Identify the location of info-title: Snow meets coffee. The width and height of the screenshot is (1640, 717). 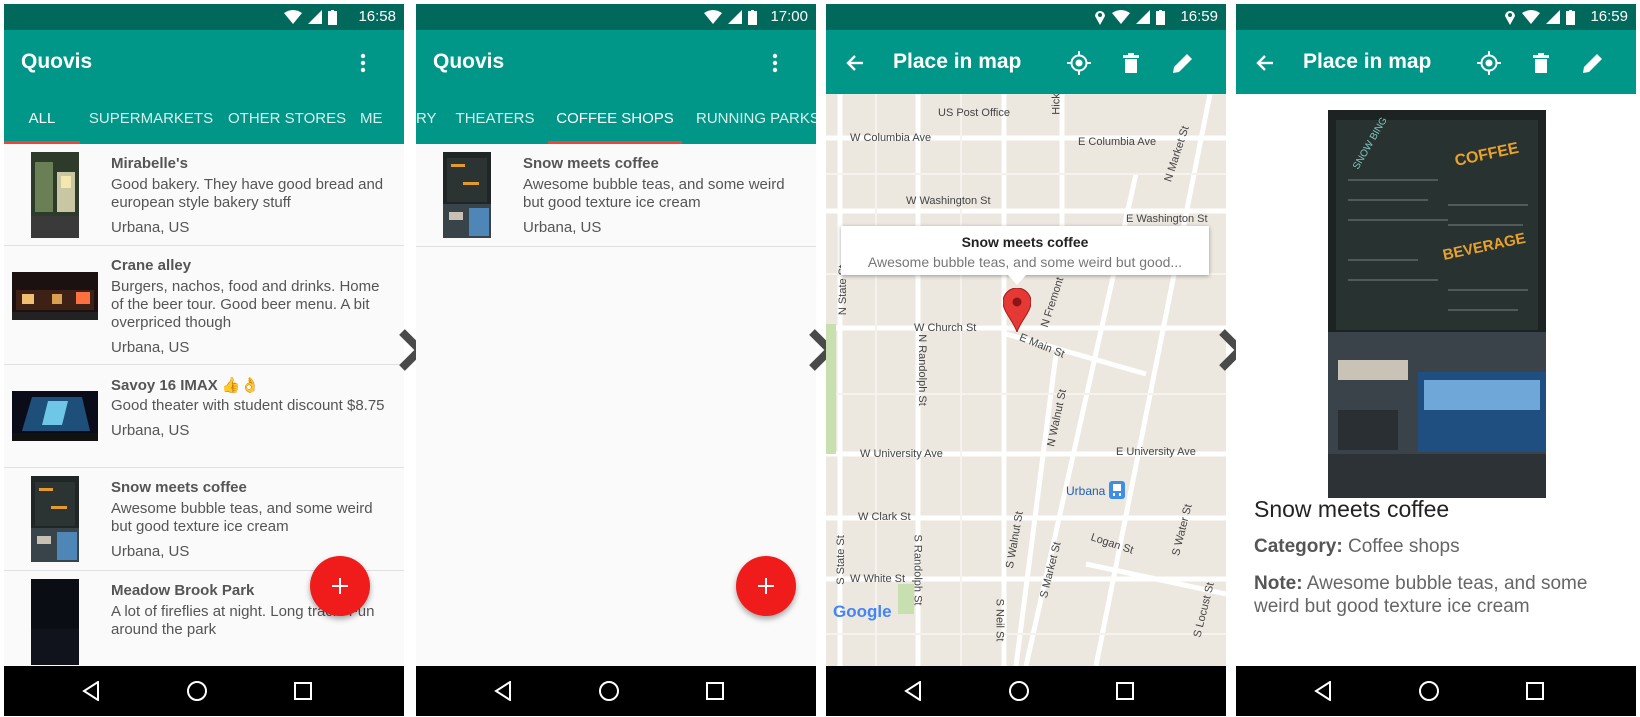
(1025, 242).